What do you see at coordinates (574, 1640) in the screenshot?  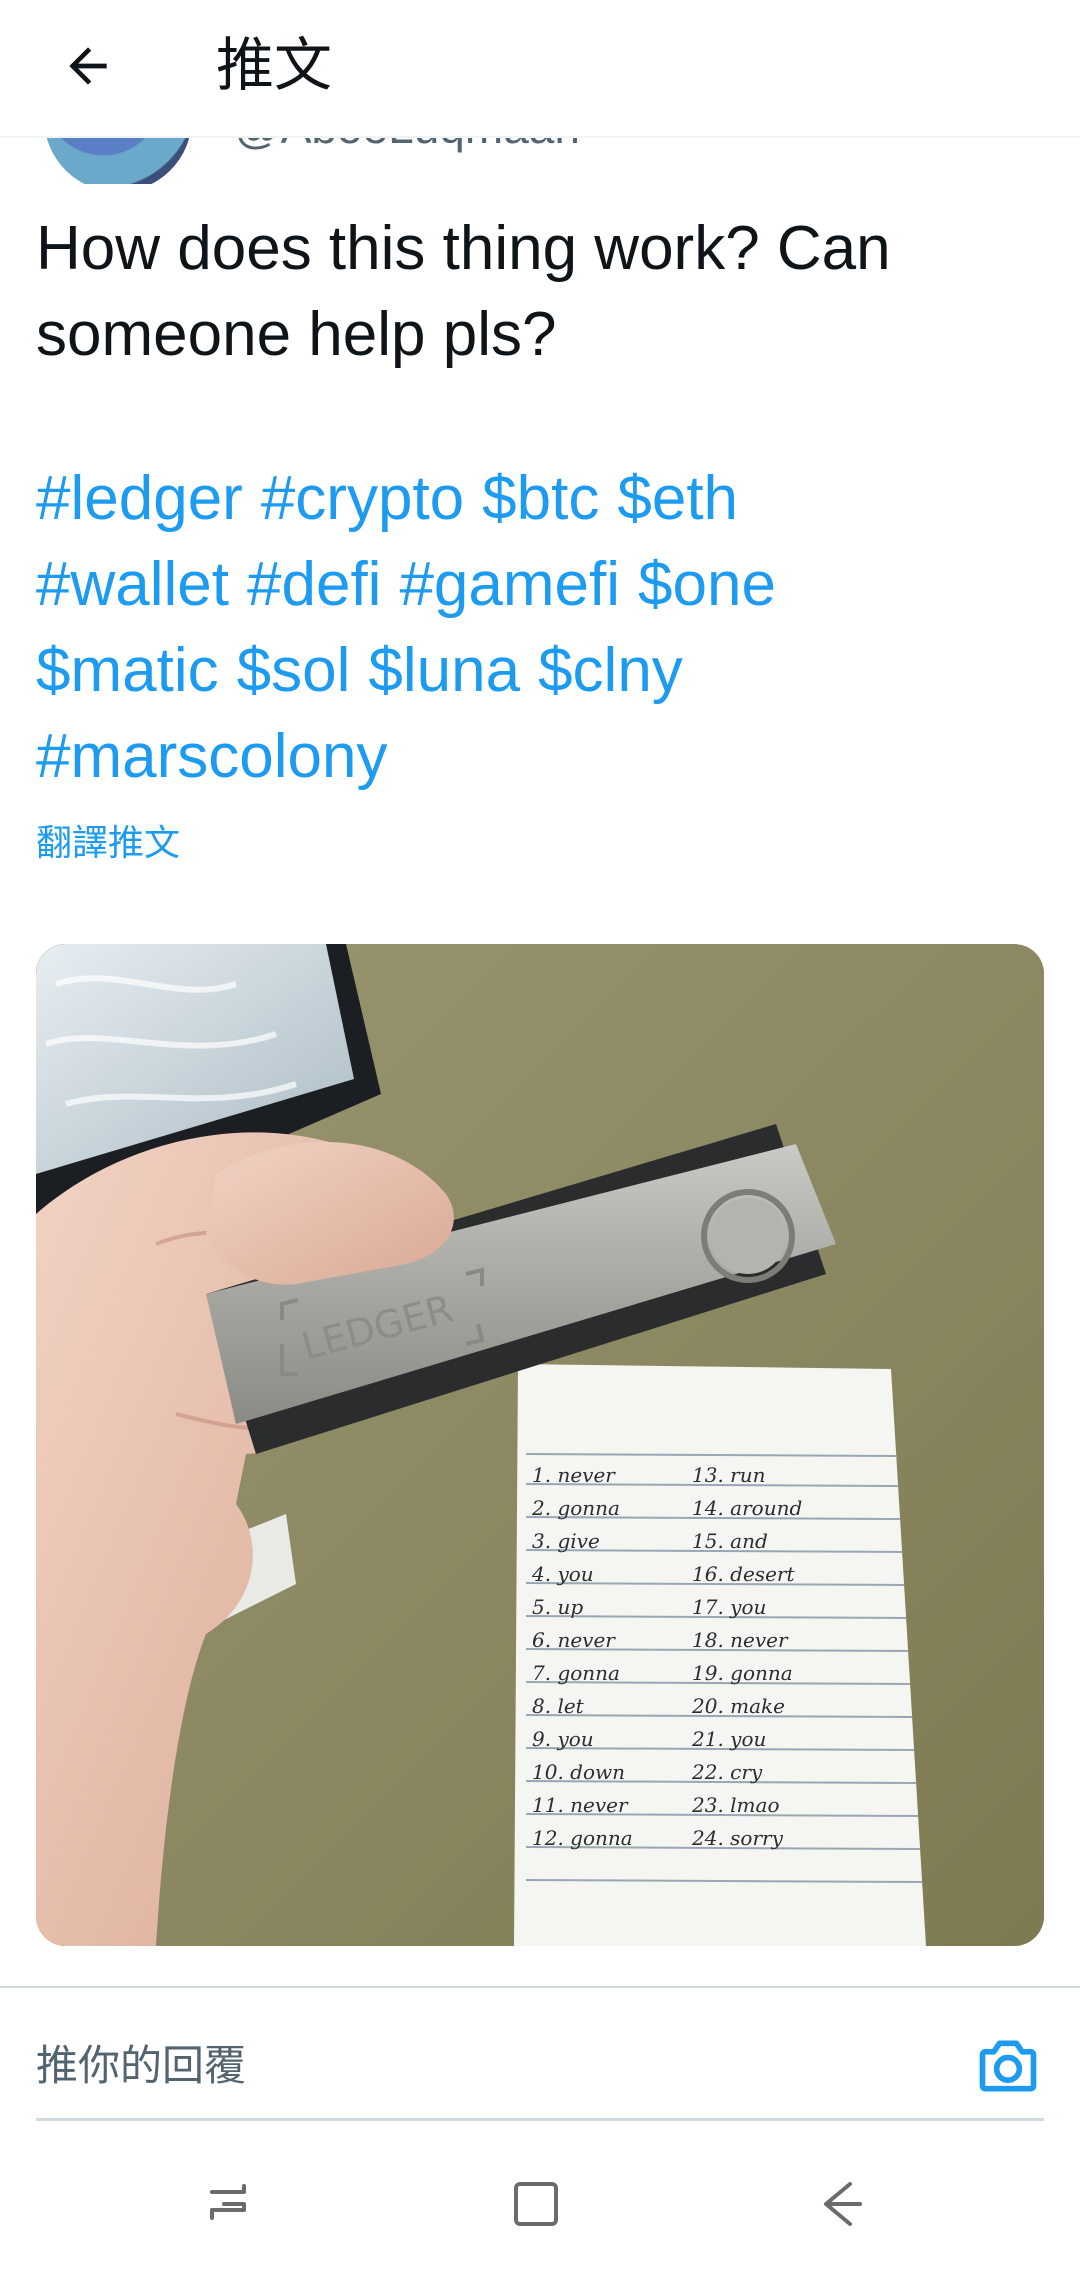 I see `seed-word: 6. never` at bounding box center [574, 1640].